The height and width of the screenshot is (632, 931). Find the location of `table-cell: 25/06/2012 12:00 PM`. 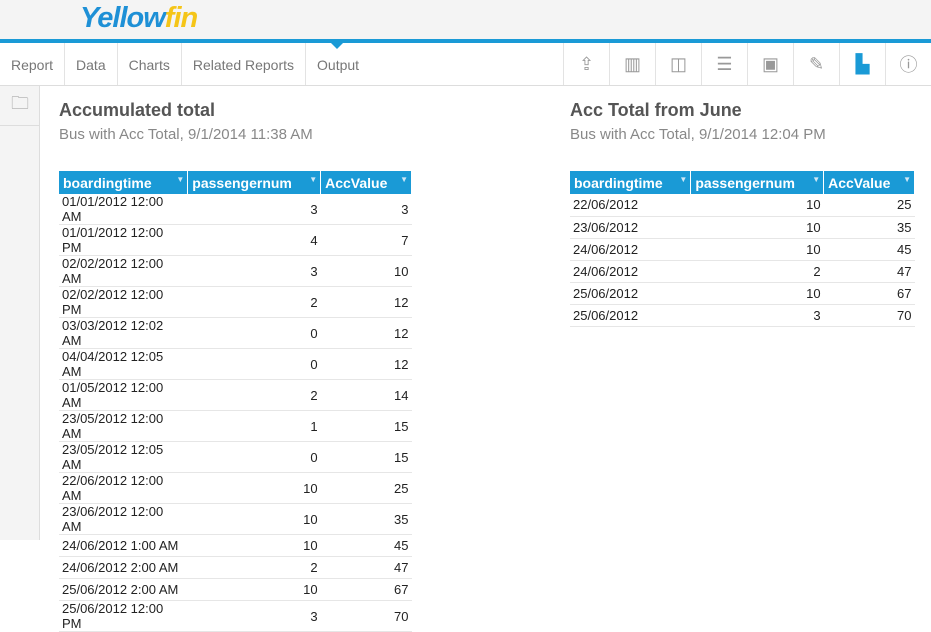

table-cell: 25/06/2012 12:00 PM is located at coordinates (123, 616).